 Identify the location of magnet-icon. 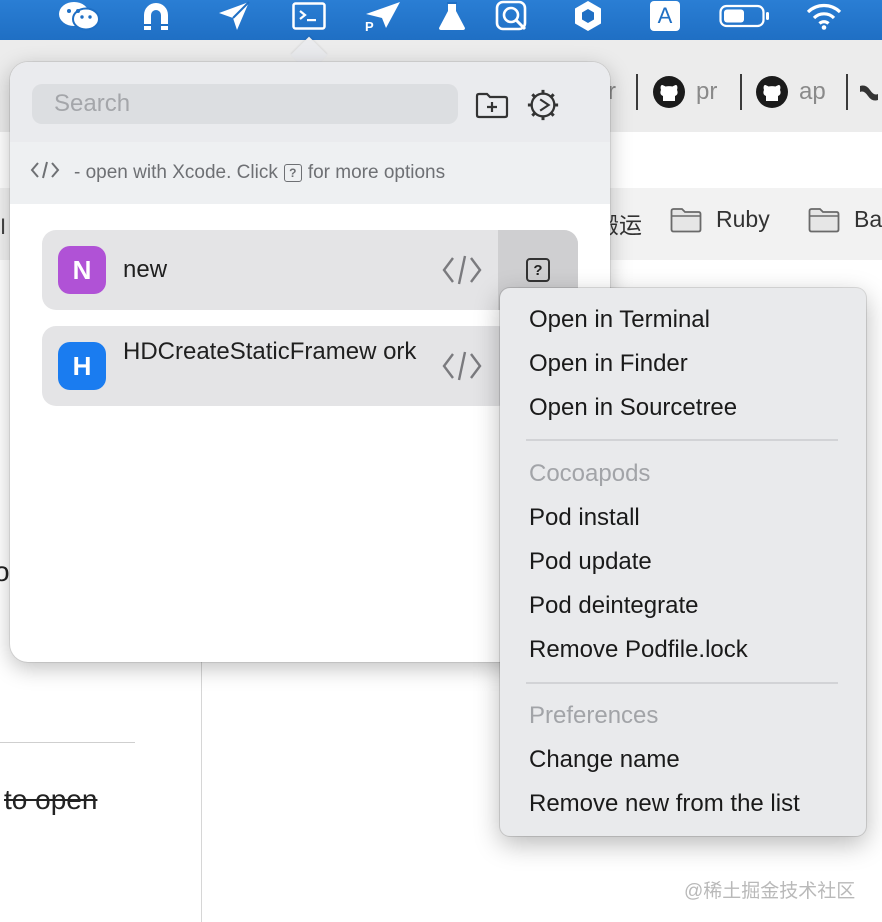
(156, 16).